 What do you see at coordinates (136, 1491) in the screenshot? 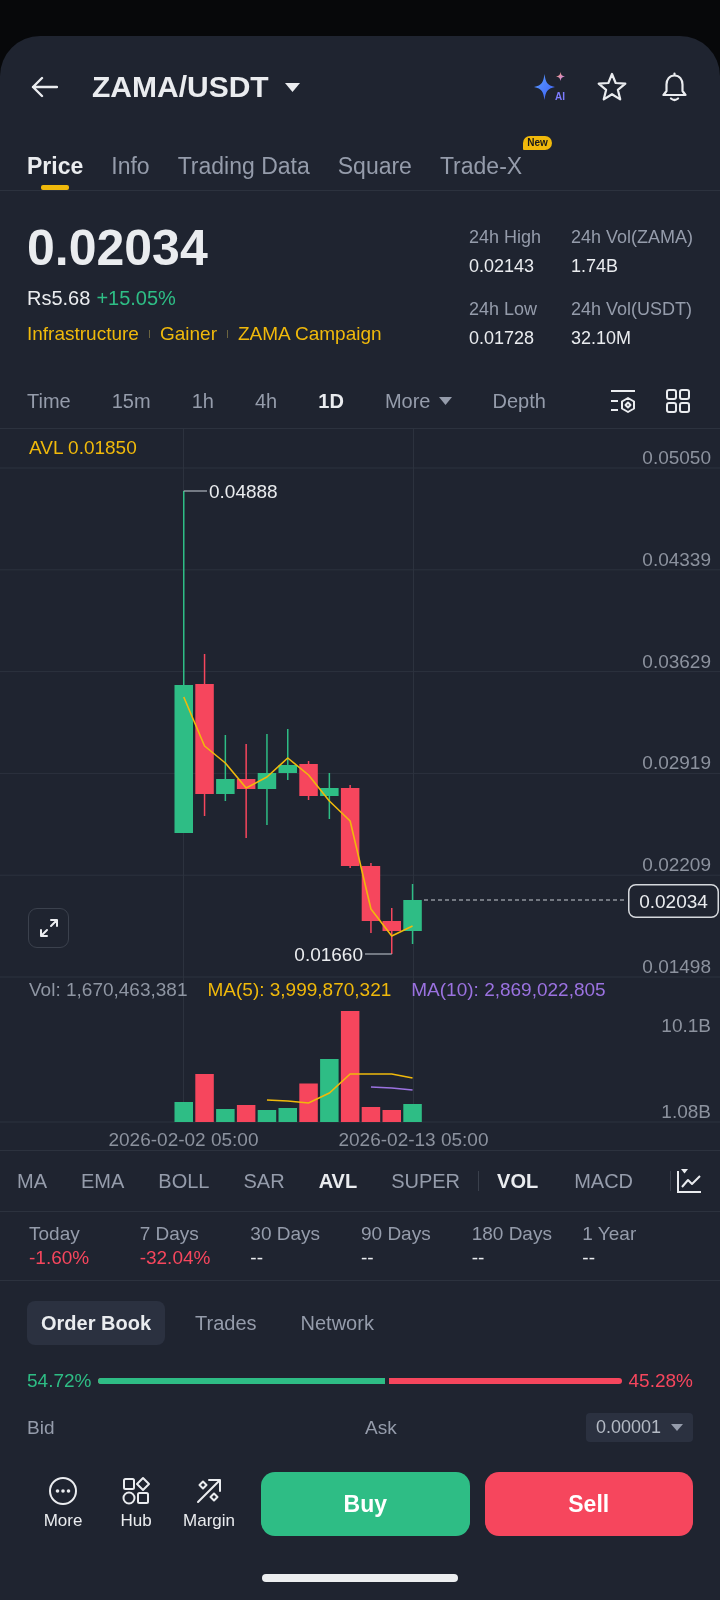
I see `shapes-icon` at bounding box center [136, 1491].